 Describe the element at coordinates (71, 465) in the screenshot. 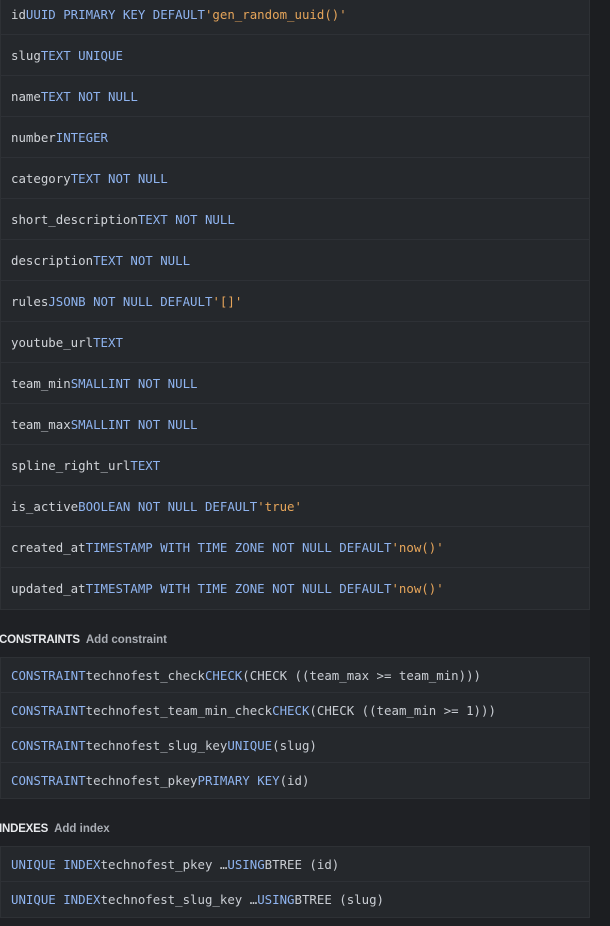

I see `column-name: spline_right_url` at that location.